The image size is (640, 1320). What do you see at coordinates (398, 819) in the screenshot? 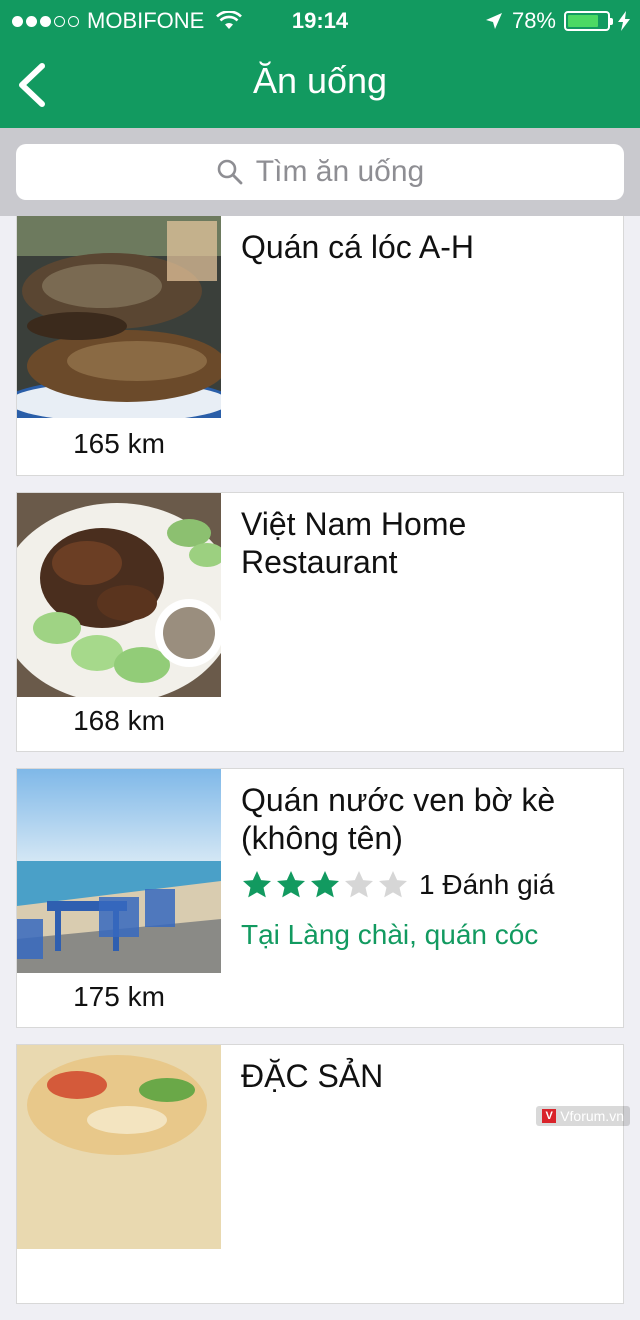
I see `place-name: Quán nước ven bờ kè (không tên)` at bounding box center [398, 819].